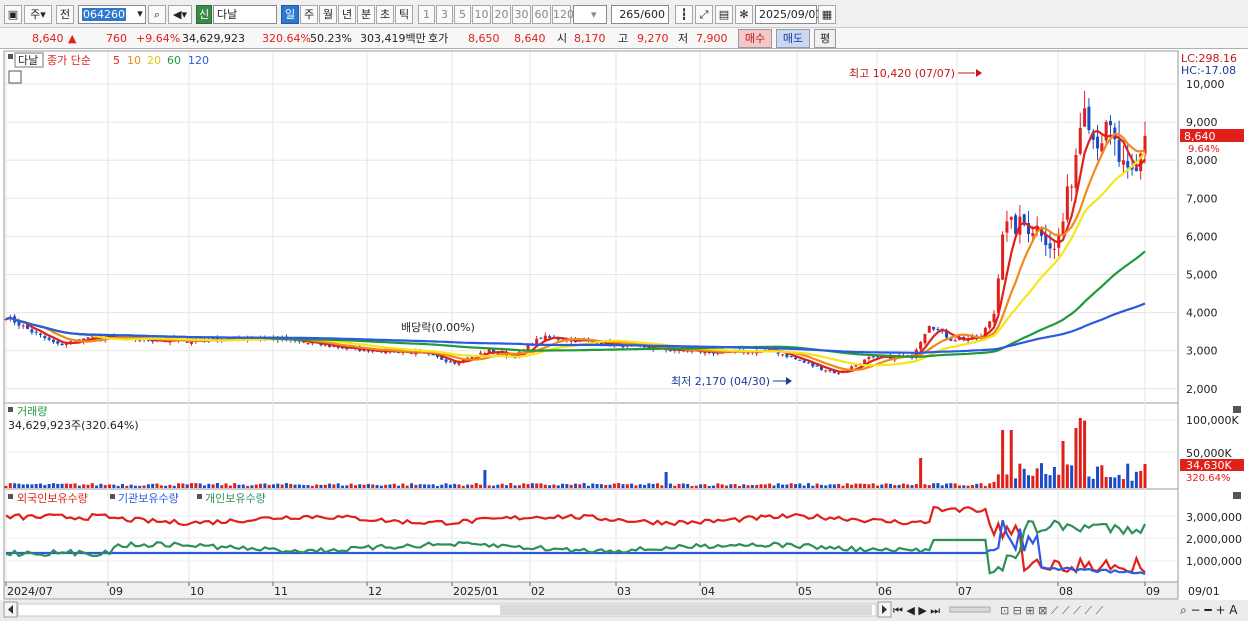 The height and width of the screenshot is (621, 1248). Describe the element at coordinates (438, 327) in the screenshot. I see `dividend-annotation: 배당락(0.00%)` at that location.